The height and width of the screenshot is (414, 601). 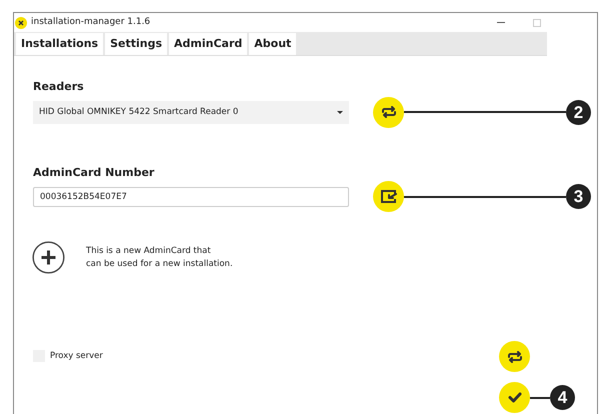 I want to click on card-import-icon, so click(x=388, y=196).